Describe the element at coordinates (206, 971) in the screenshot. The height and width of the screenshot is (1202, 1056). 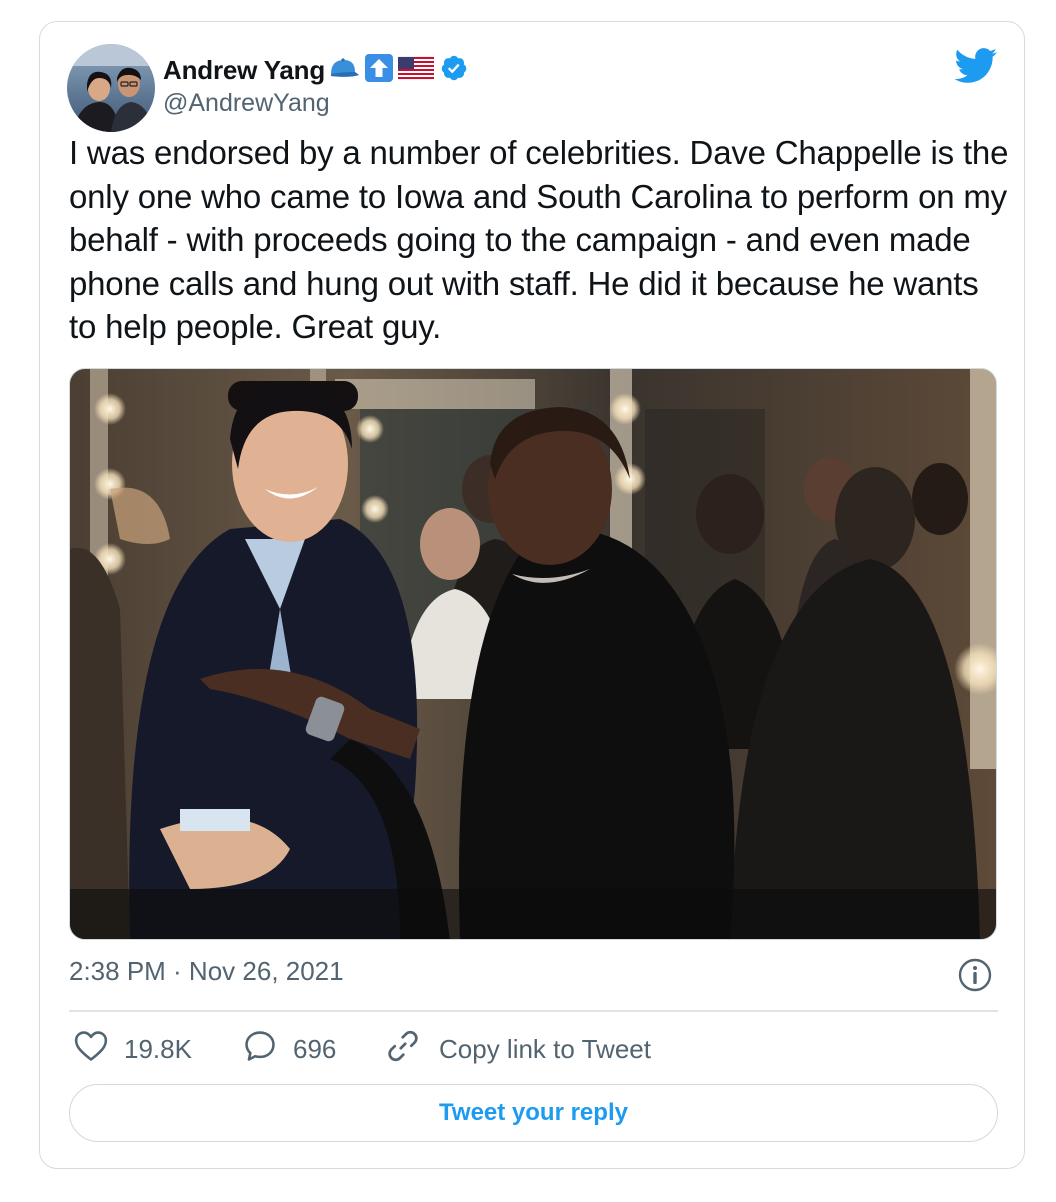
I see `tweet-timestamp: 2:38 PM · Nov 26, 2021` at that location.